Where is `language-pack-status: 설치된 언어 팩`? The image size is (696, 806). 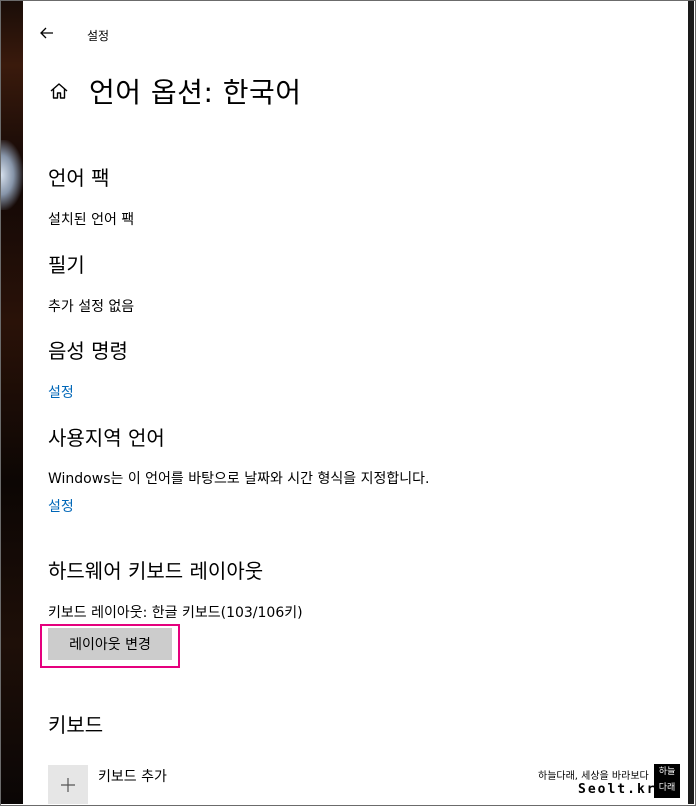
language-pack-status: 설치된 언어 팩 is located at coordinates (91, 220).